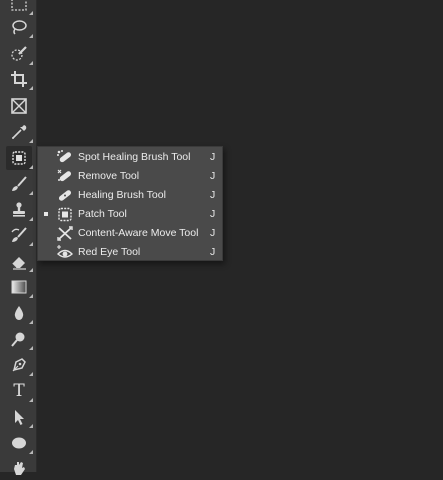 The height and width of the screenshot is (480, 443). I want to click on hand-icon, so click(19, 468).